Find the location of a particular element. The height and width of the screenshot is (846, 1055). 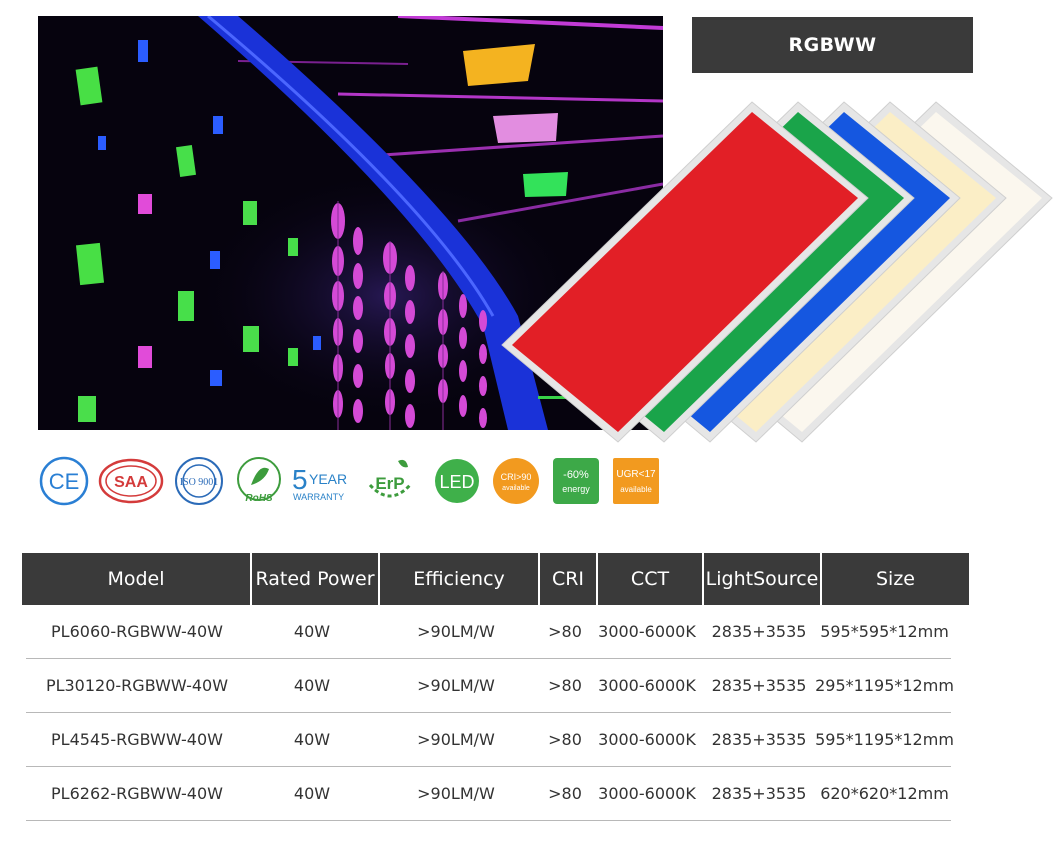

cell-model: PL30120-RGBWW-40W is located at coordinates (137, 685).